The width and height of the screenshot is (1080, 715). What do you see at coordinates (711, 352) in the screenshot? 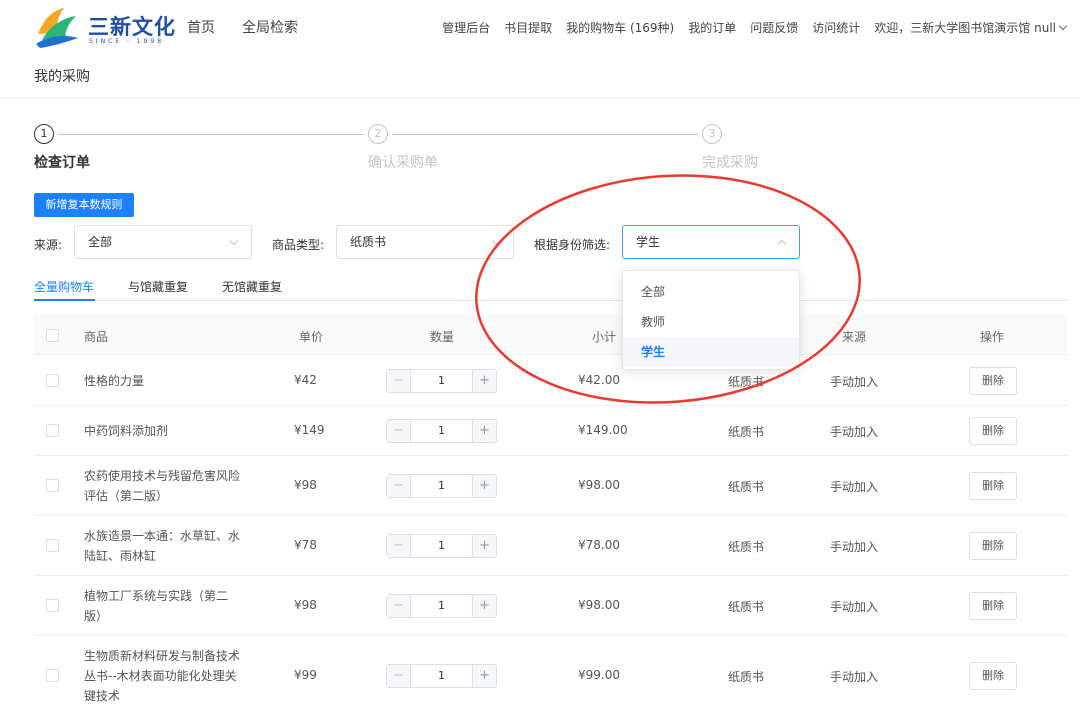
I see `identity-option-student: 学生` at bounding box center [711, 352].